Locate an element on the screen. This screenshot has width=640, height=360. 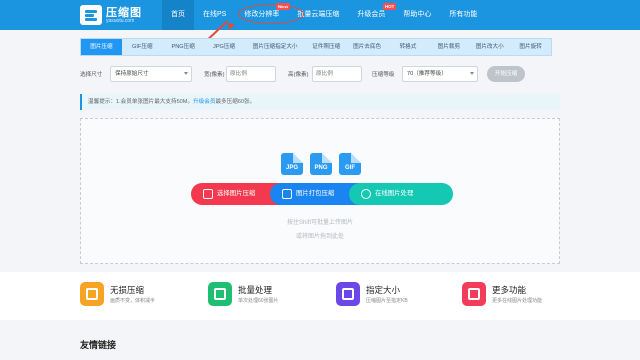
feature-desc: 压缩图片至指定KB is located at coordinates (387, 301).